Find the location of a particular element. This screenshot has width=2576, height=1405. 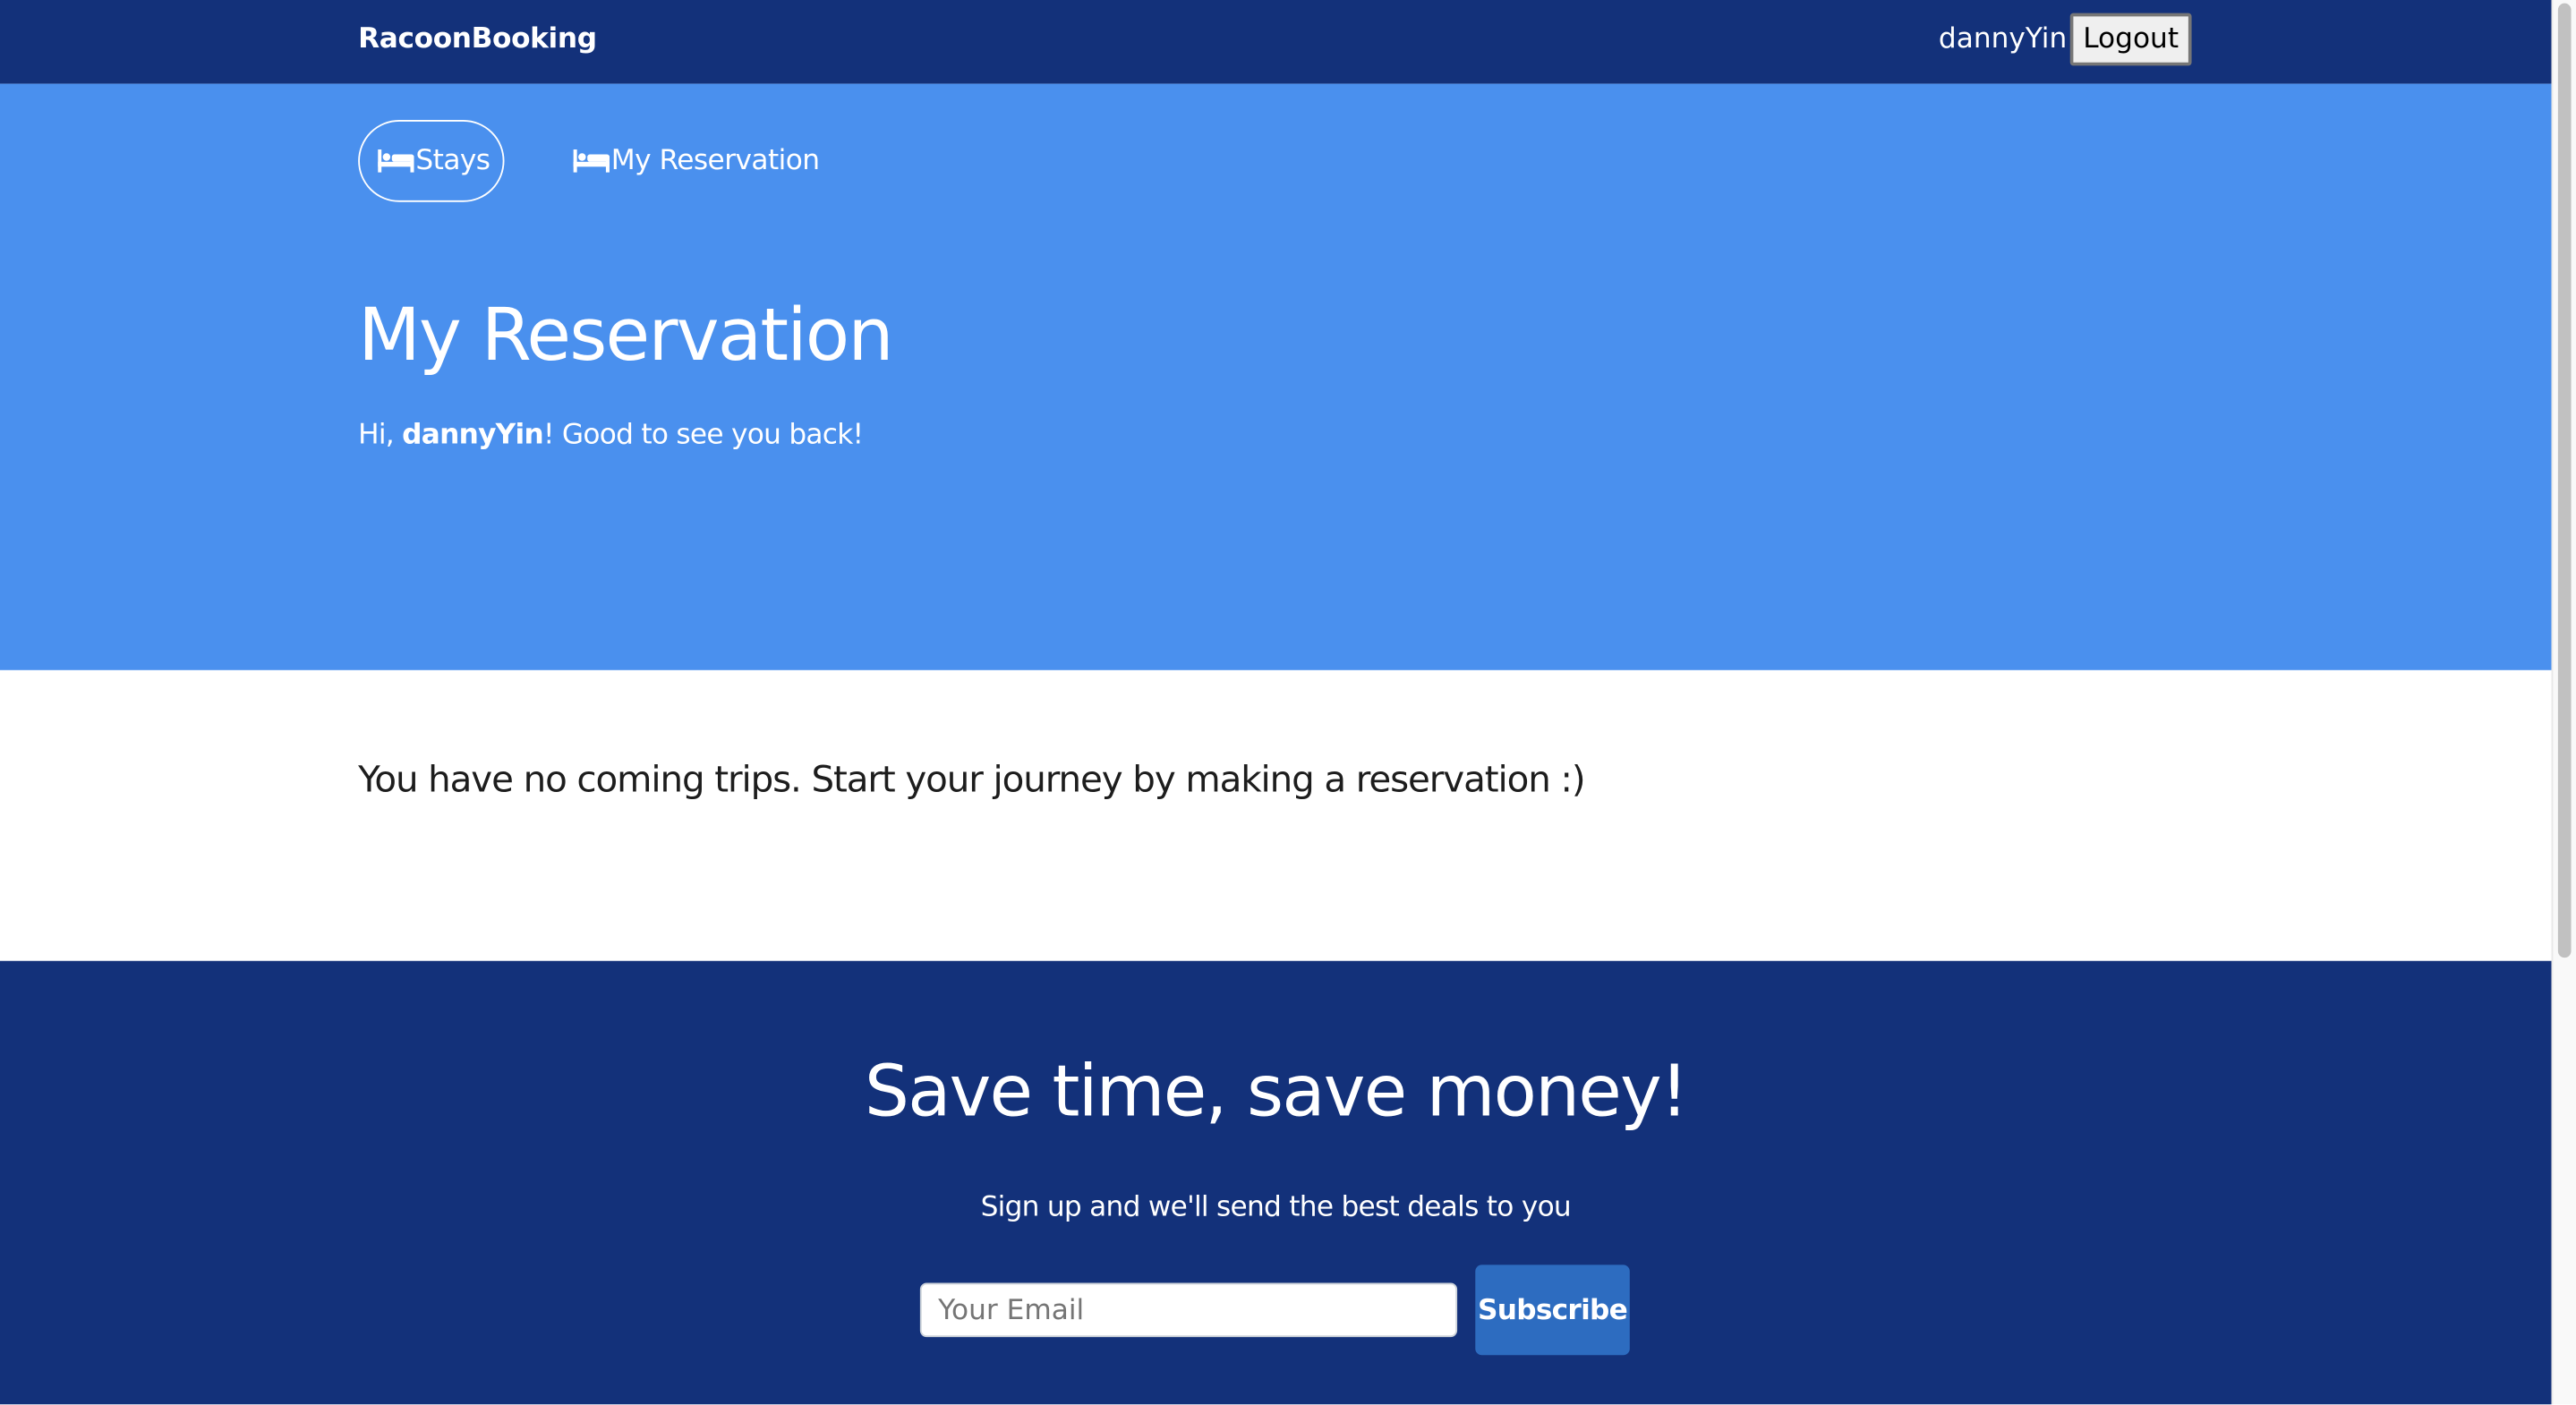

greeting-username: dannyYin is located at coordinates (473, 435).